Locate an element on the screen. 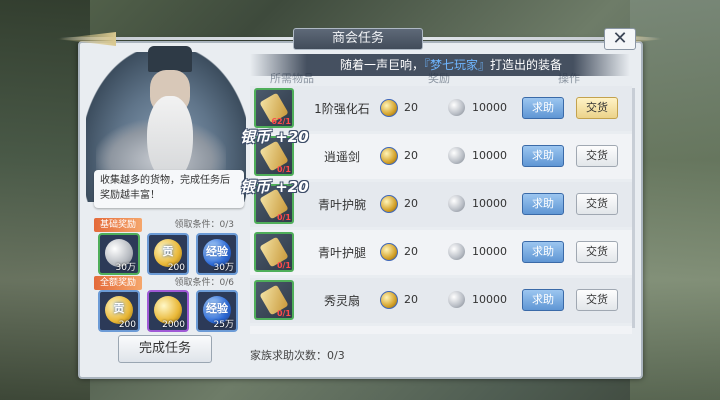  item-name: 1阶强化石 is located at coordinates (342, 109).